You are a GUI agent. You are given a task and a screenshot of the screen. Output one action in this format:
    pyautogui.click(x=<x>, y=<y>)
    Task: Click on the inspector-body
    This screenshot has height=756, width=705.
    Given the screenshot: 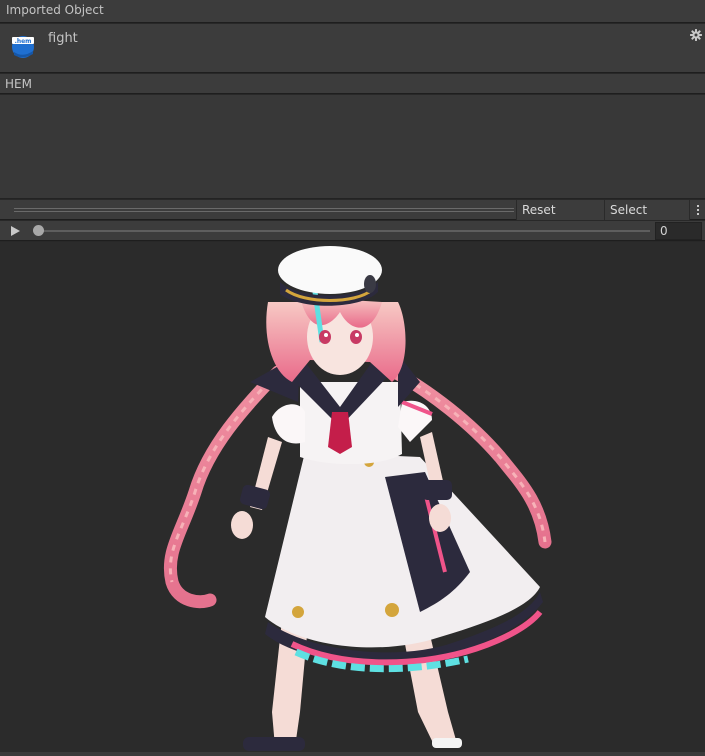 What is the action you would take?
    pyautogui.click(x=352, y=147)
    